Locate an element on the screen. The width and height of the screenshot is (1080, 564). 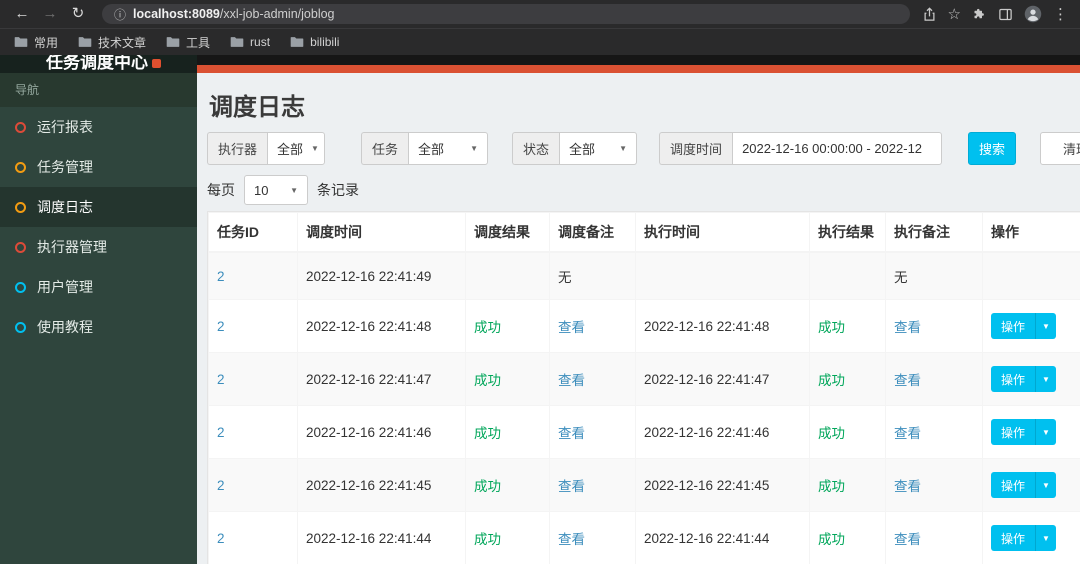
table-header-row: 任务ID 调度时间 调度结果 调度备注 执行时间 执行结果 执行备注 操作 is located at coordinates (644, 232).